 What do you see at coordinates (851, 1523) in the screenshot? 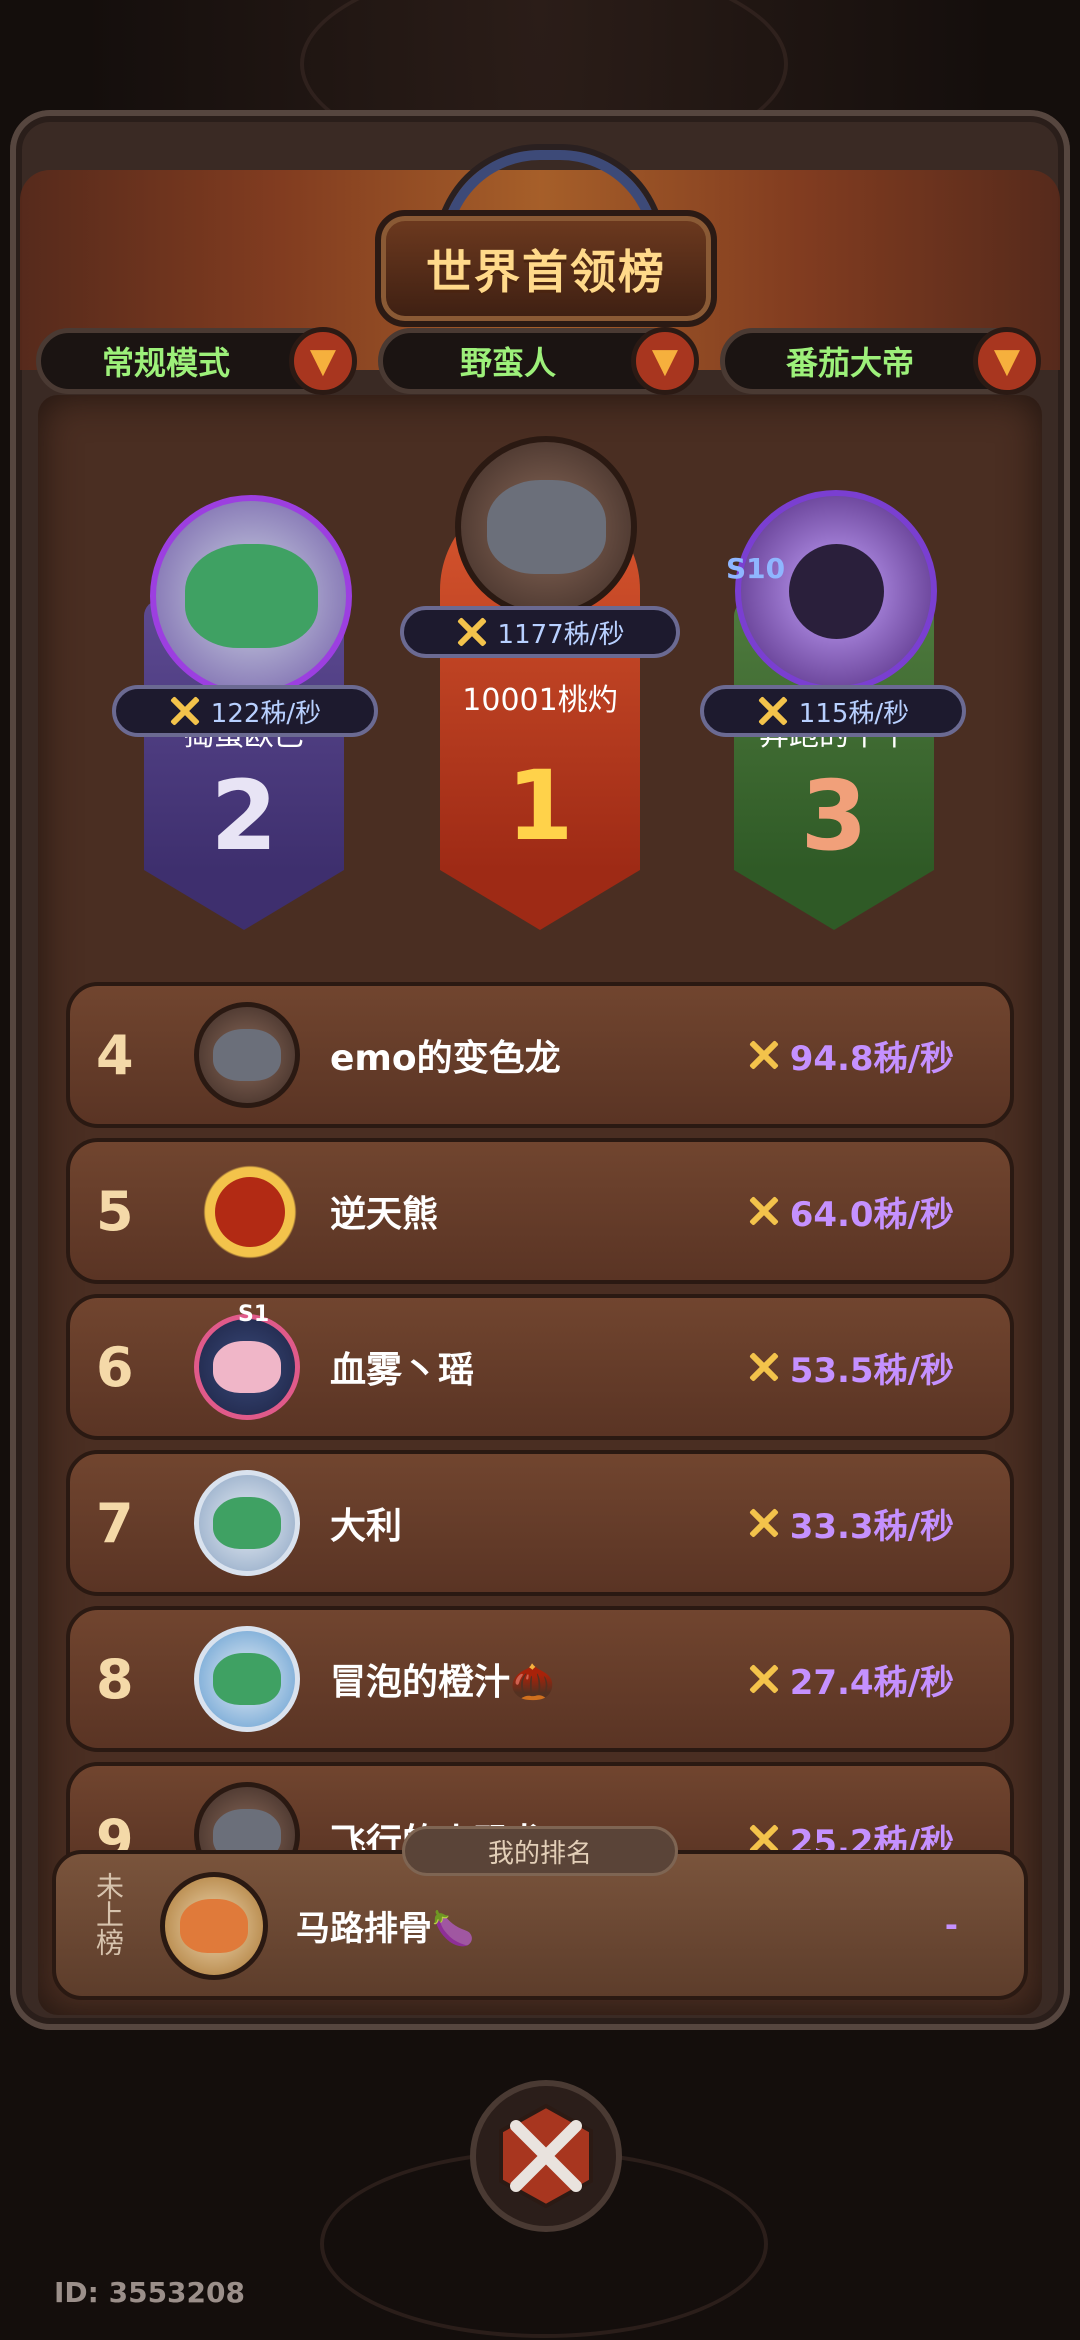
I see `row-speed: 33.3秭/秒` at bounding box center [851, 1523].